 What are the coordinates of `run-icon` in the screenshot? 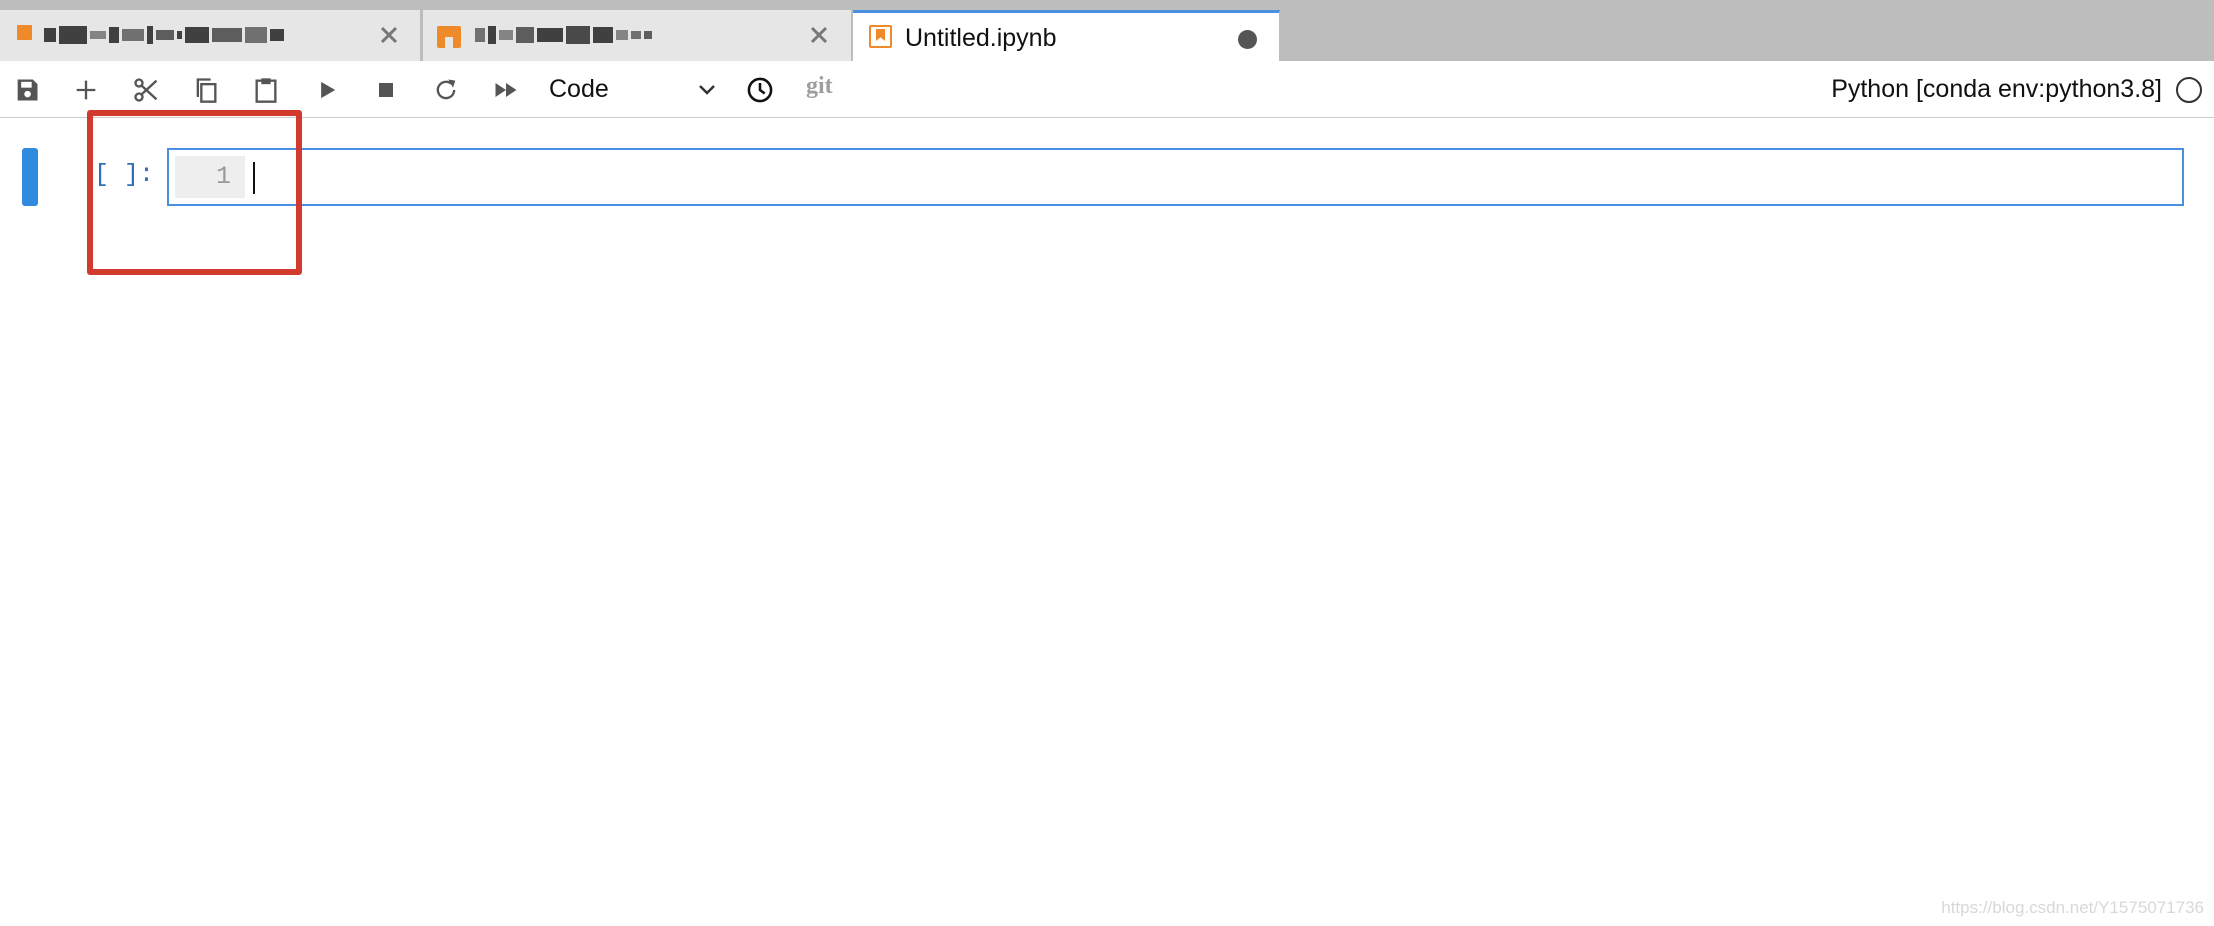 It's located at (328, 90).